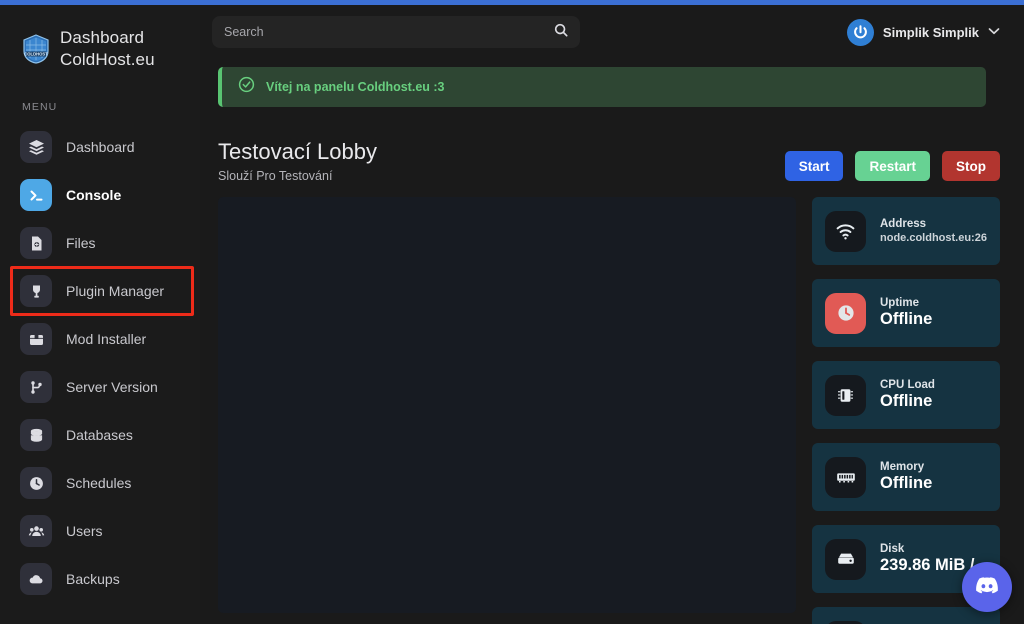 This screenshot has height=624, width=1024. Describe the element at coordinates (94, 195) in the screenshot. I see `sidebar-item-label: Console` at that location.